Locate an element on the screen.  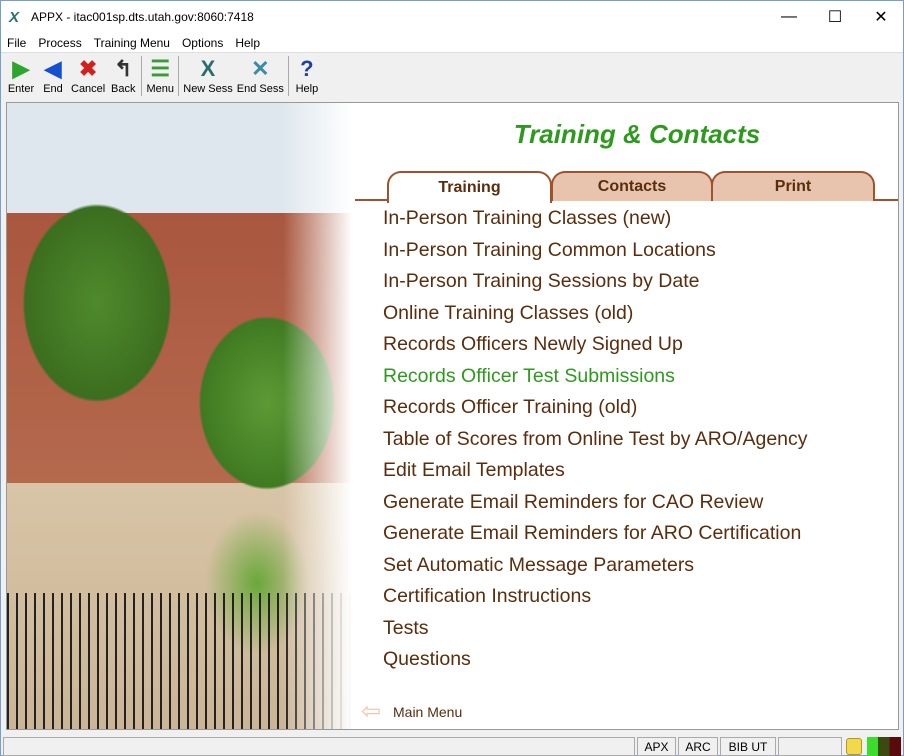
menu-item: In-Person Training Classes (new) is located at coordinates (595, 223).